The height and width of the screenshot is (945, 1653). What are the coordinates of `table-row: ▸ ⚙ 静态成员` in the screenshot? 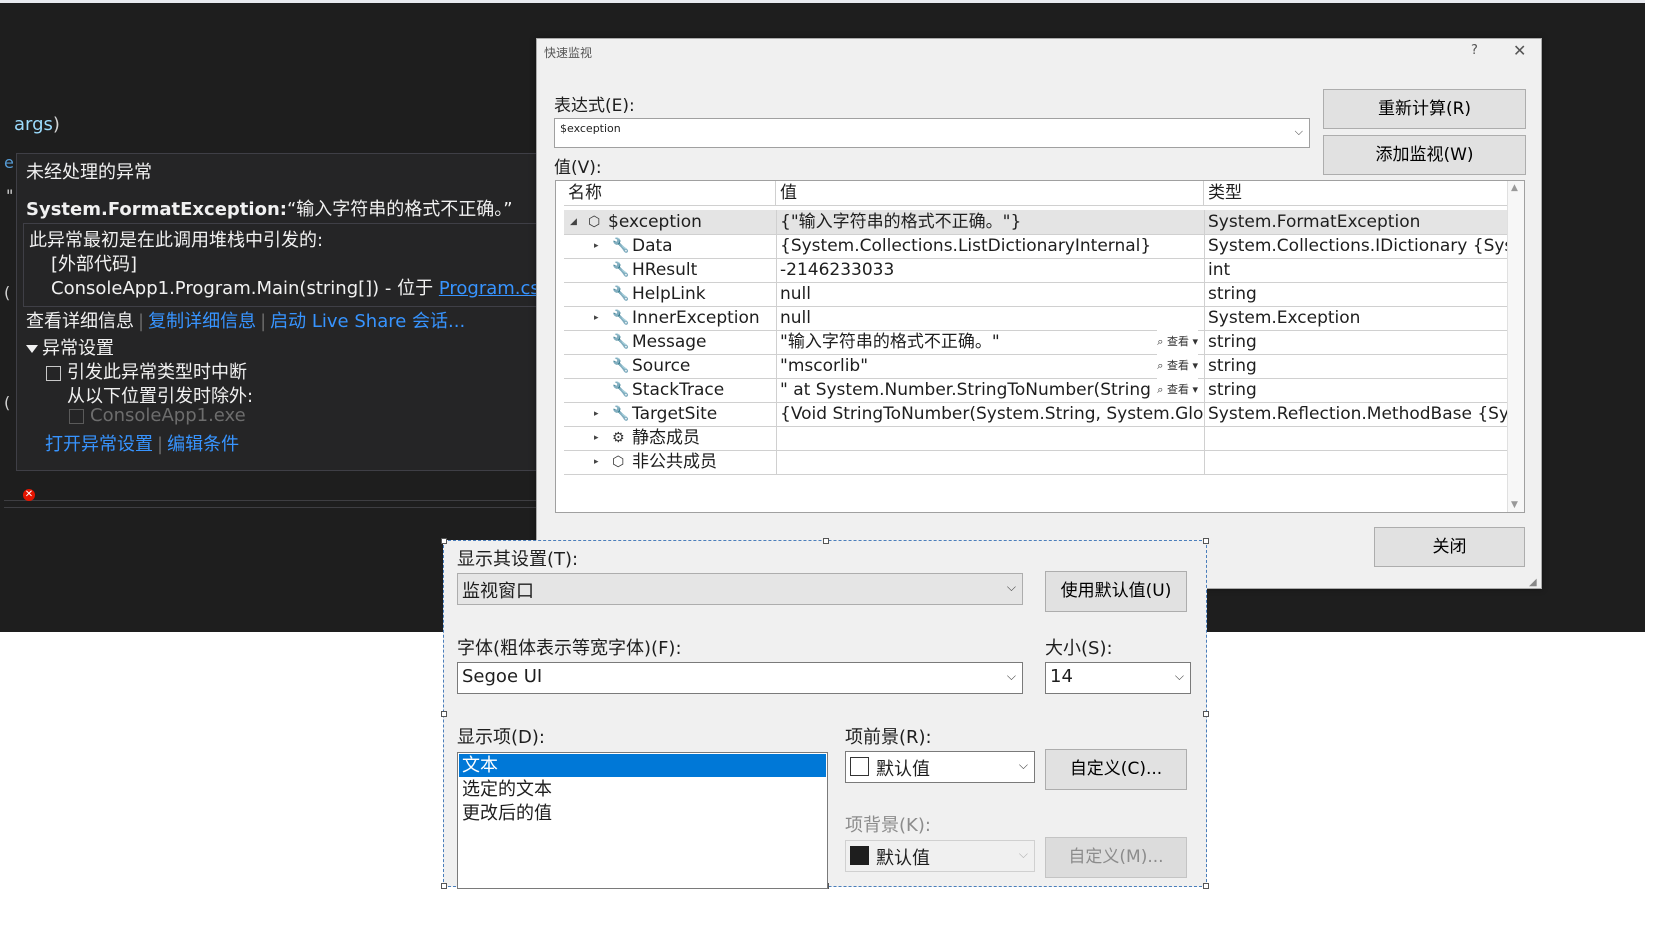 It's located at (1036, 438).